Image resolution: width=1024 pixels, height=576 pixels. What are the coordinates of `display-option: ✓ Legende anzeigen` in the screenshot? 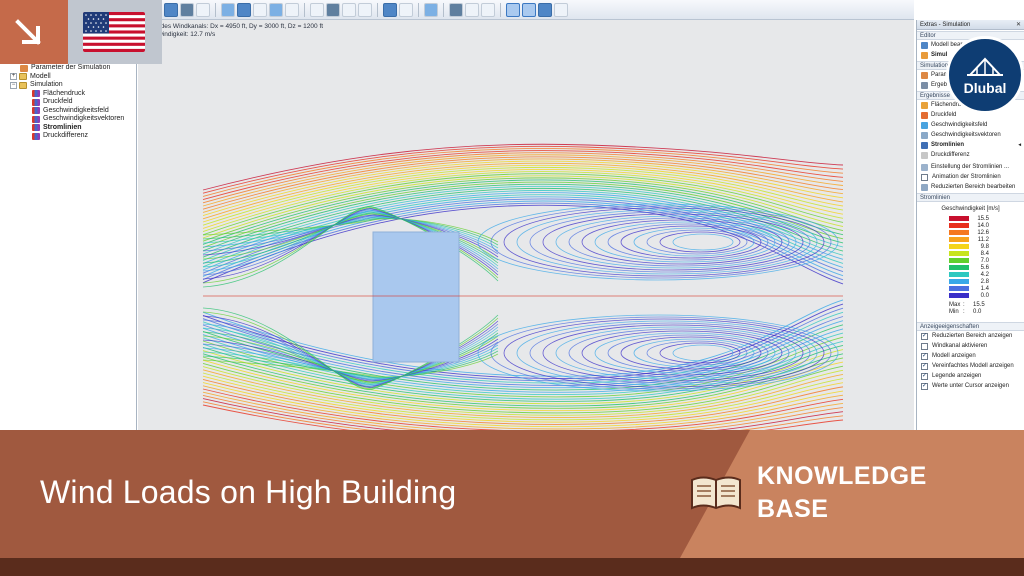 It's located at (970, 376).